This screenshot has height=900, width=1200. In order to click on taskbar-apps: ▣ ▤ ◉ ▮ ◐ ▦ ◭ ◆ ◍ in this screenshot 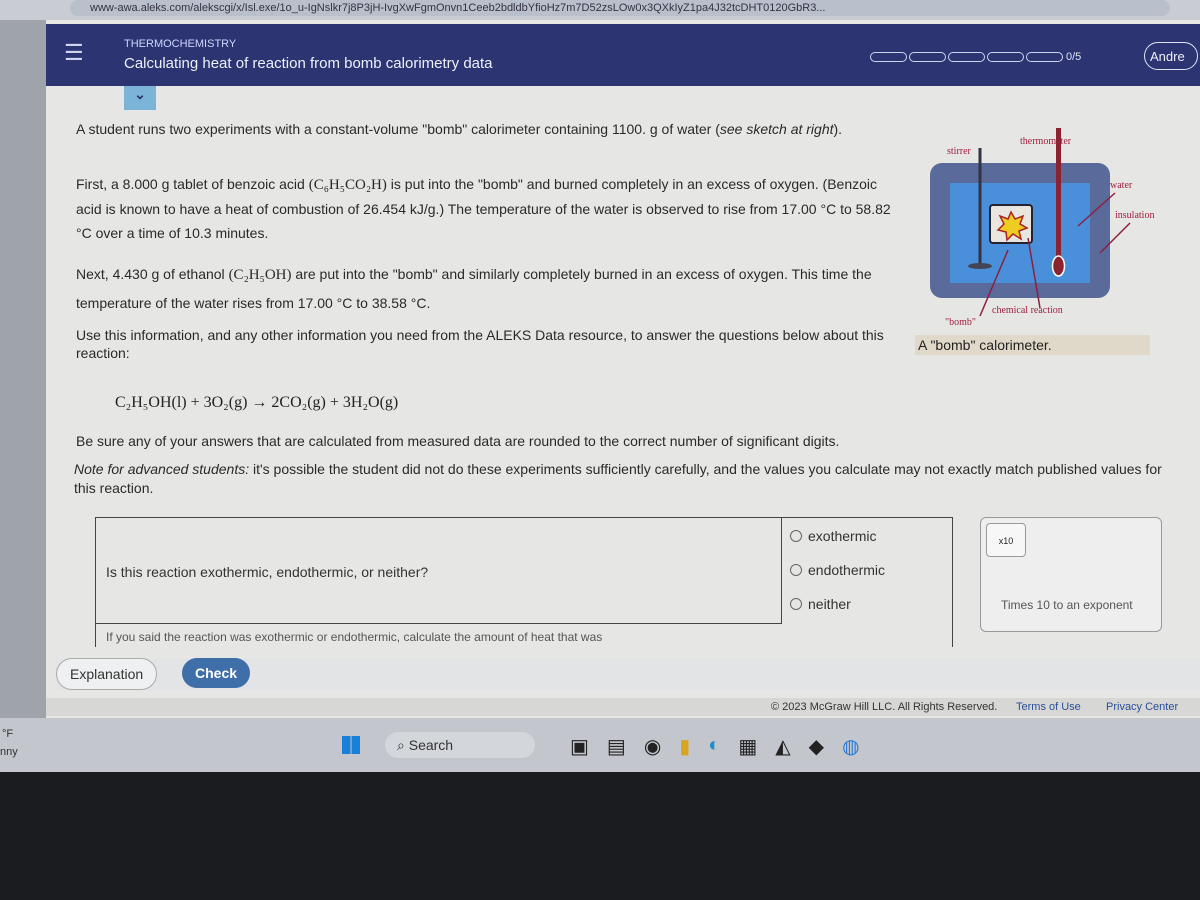, I will do `click(715, 746)`.